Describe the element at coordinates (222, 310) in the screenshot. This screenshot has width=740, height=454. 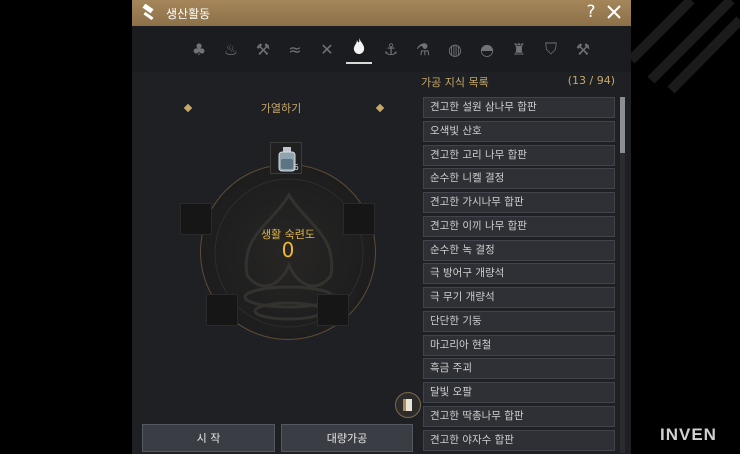
I see `material-slot-bottom-left` at that location.